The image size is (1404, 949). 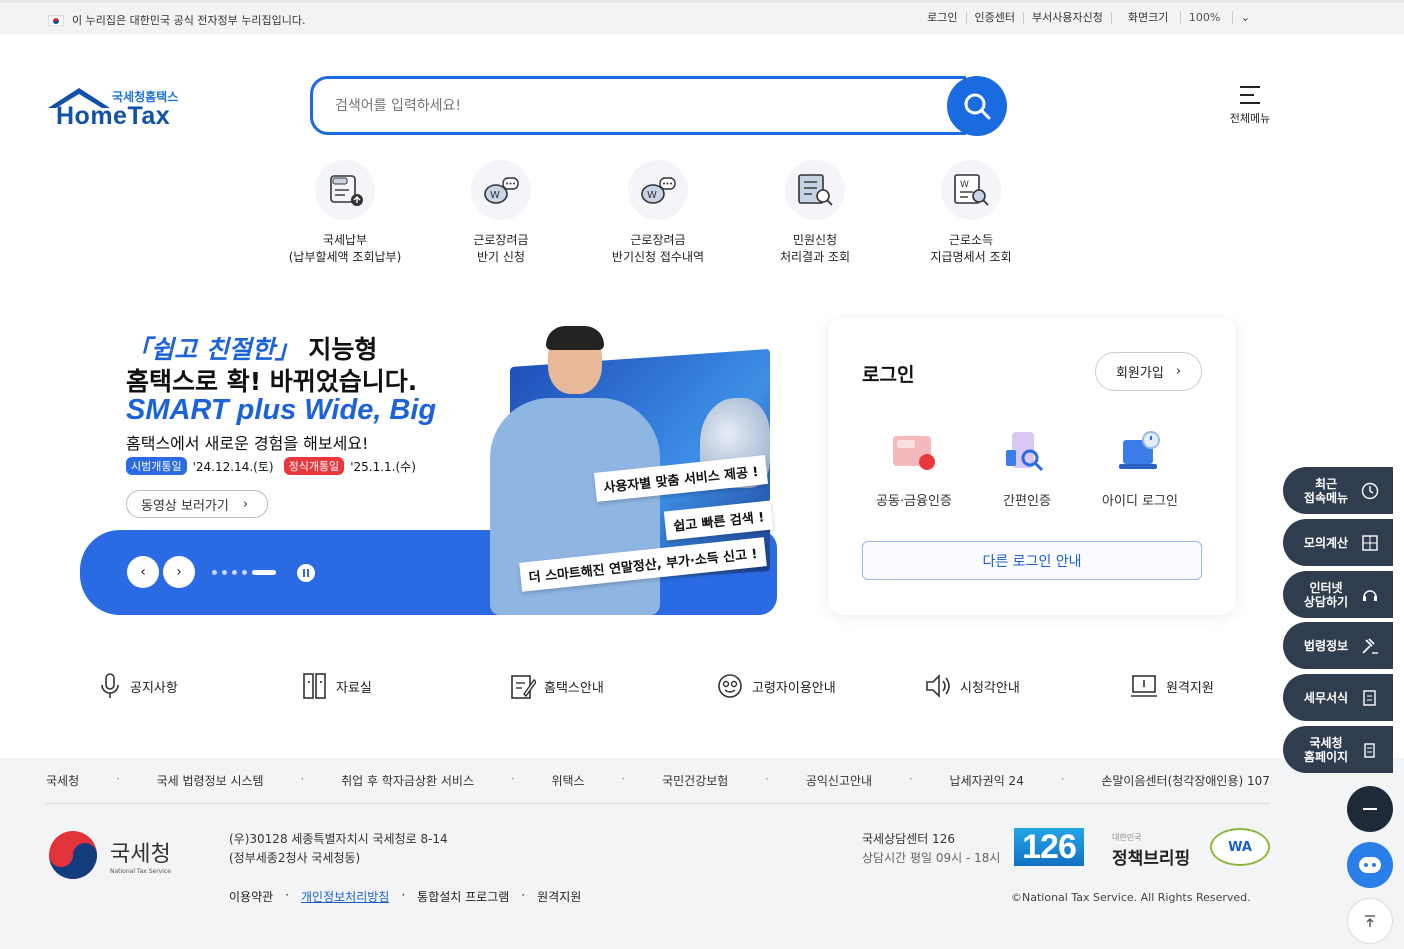 I want to click on quick-label-1: 근로소득, so click(x=971, y=240).